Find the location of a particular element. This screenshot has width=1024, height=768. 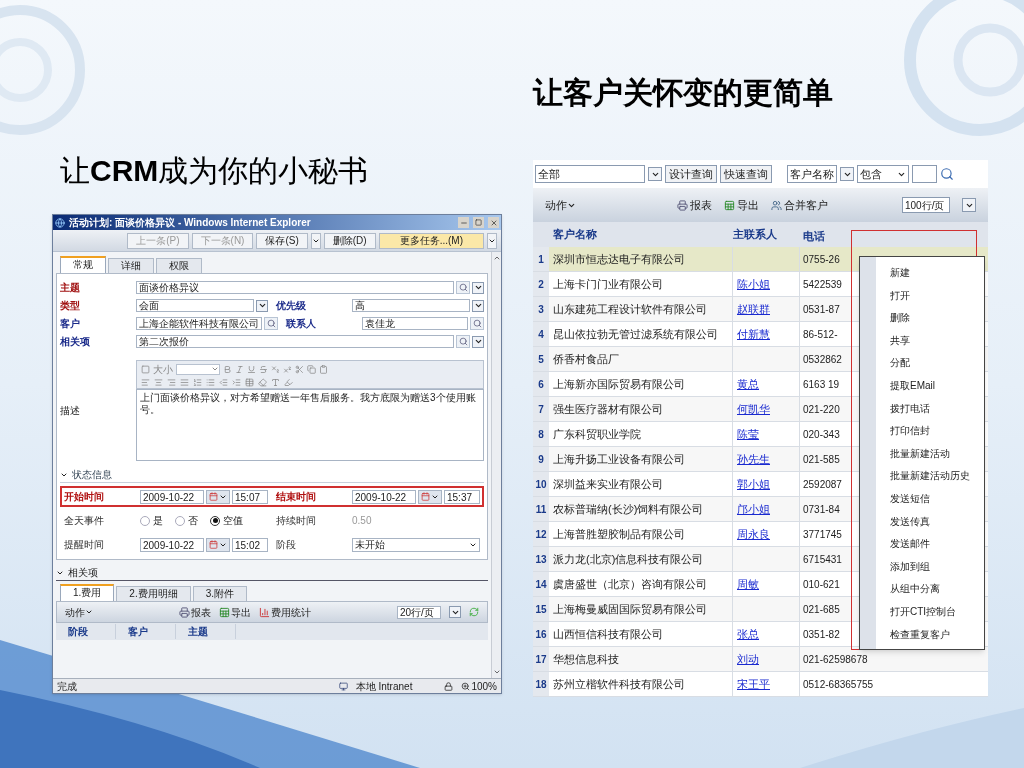

toolbar-button: 合并客户 is located at coordinates (799, 205).